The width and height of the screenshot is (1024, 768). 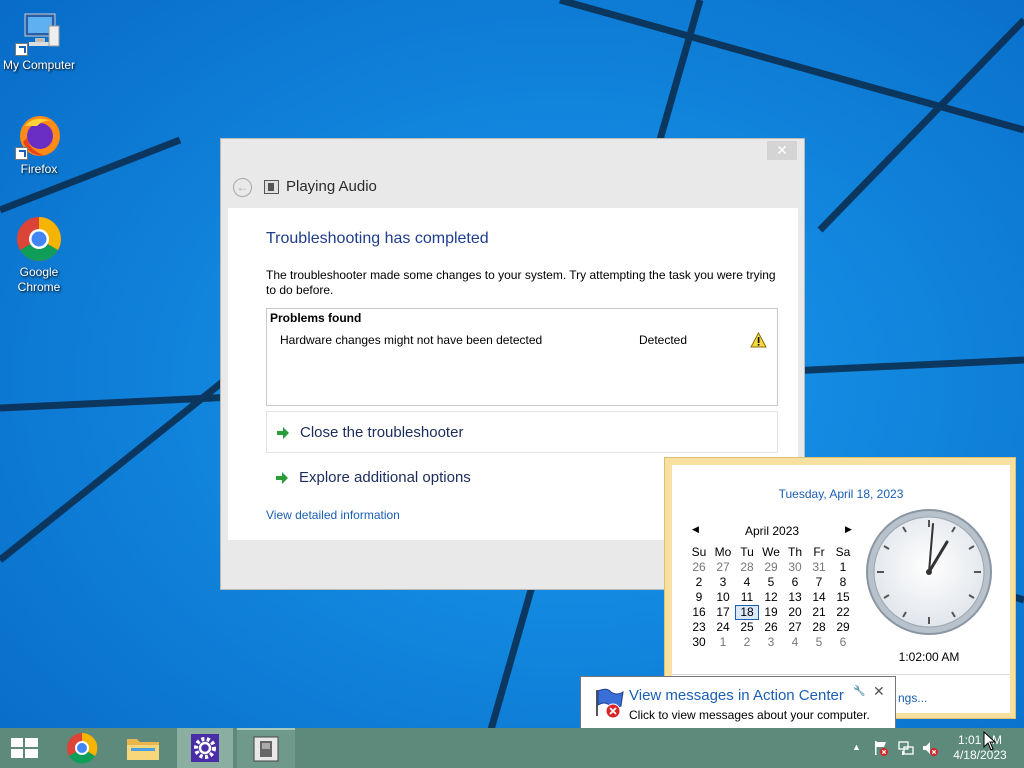 What do you see at coordinates (723, 612) in the screenshot?
I see `calendar-day: 17` at bounding box center [723, 612].